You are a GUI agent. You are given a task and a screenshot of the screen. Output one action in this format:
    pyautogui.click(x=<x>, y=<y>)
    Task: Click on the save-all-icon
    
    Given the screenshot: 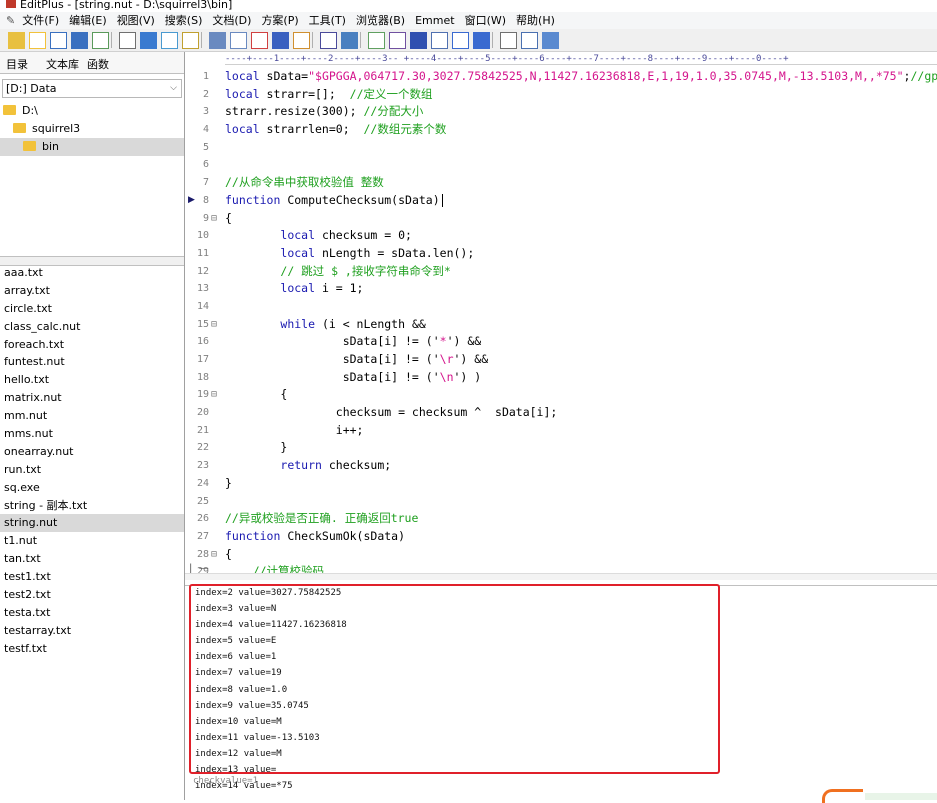 What is the action you would take?
    pyautogui.click(x=79, y=40)
    